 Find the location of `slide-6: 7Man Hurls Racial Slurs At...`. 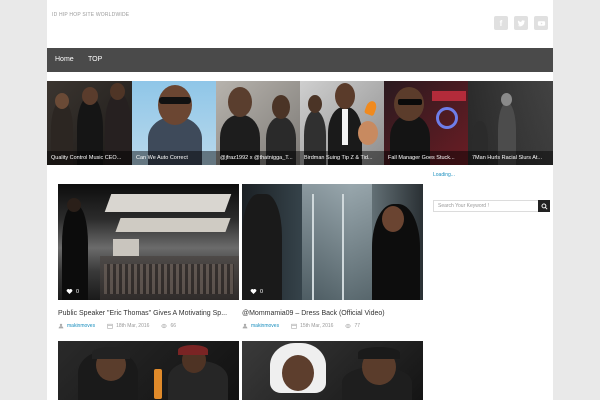

slide-6: 7Man Hurls Racial Slurs At... is located at coordinates (510, 123).